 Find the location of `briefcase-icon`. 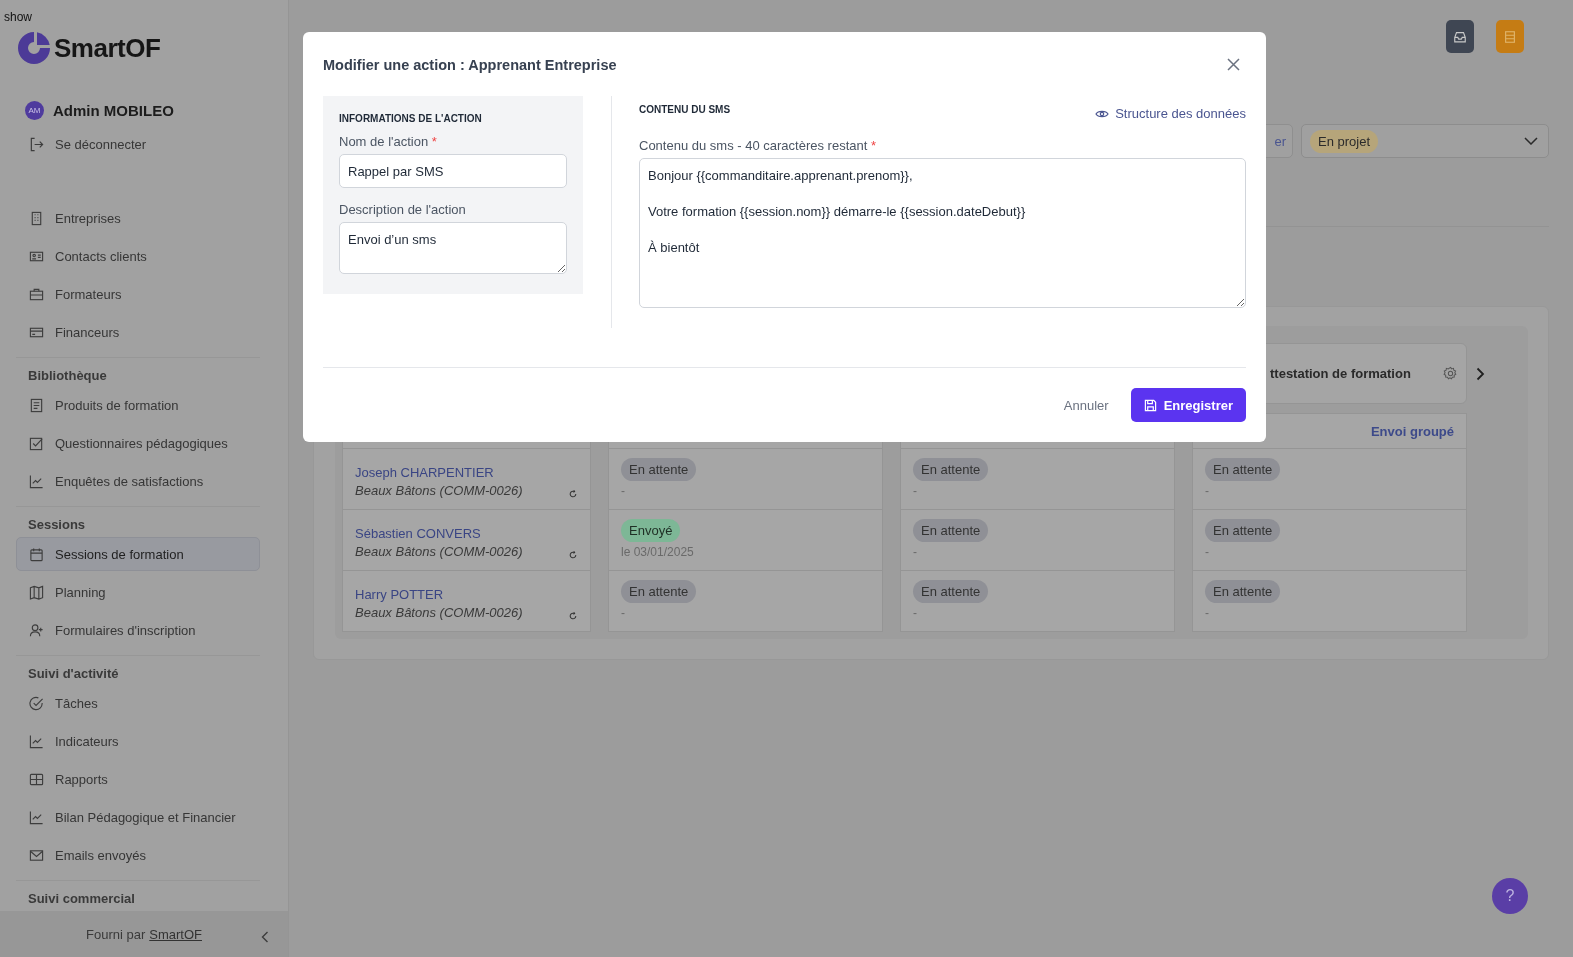

briefcase-icon is located at coordinates (36, 294).